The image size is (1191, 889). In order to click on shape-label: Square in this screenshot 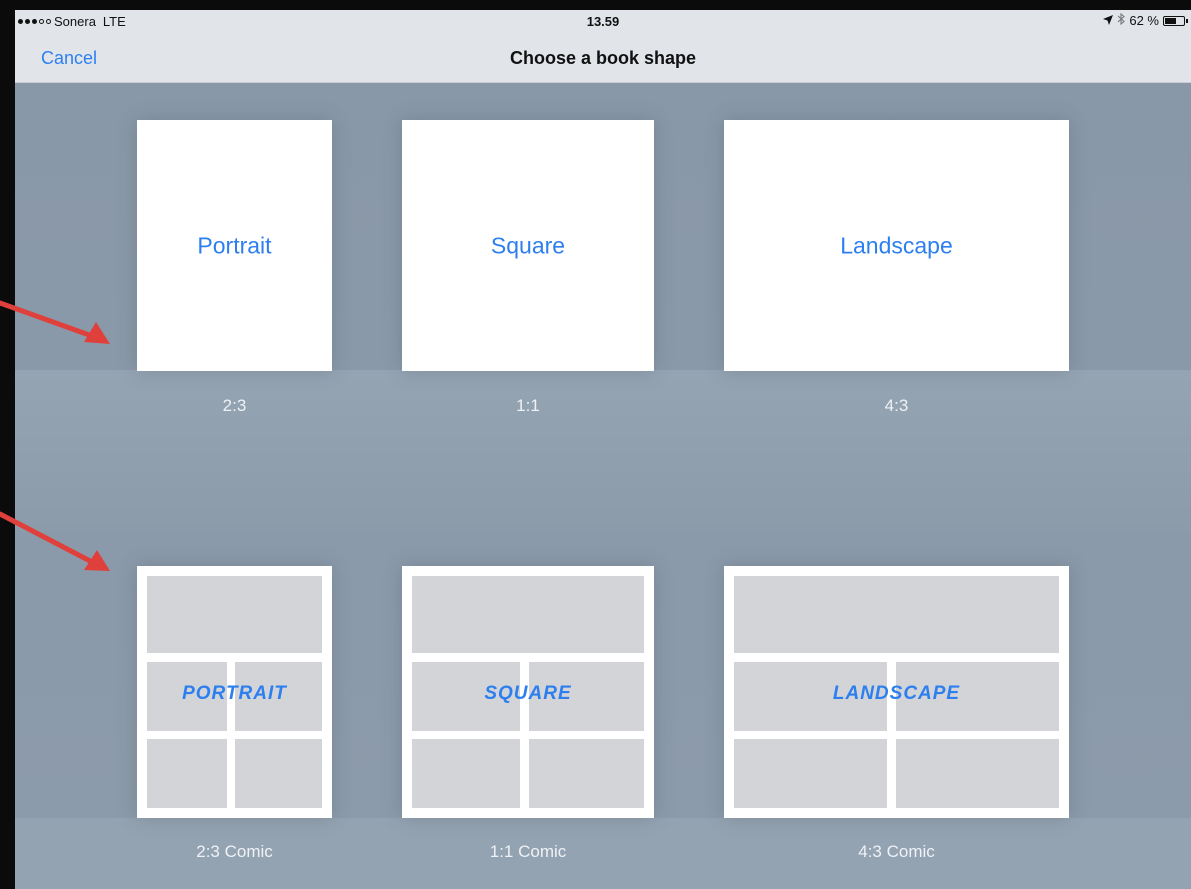, I will do `click(528, 245)`.